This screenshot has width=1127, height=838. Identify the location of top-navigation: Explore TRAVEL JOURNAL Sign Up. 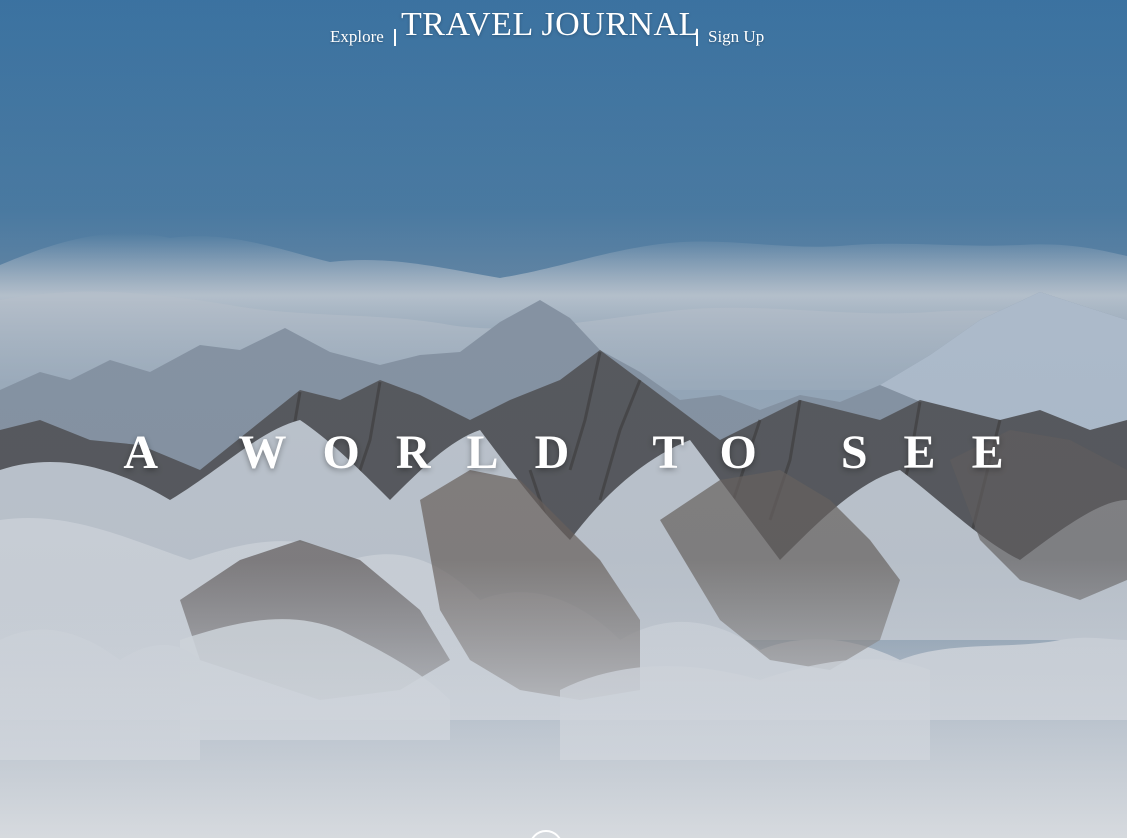
(563, 30).